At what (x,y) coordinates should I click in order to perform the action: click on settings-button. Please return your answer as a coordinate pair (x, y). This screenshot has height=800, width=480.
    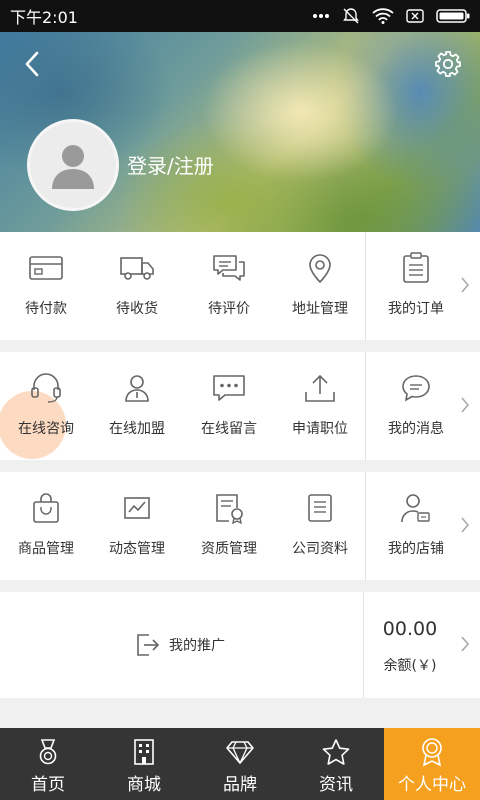
    Looking at the image, I should click on (448, 64).